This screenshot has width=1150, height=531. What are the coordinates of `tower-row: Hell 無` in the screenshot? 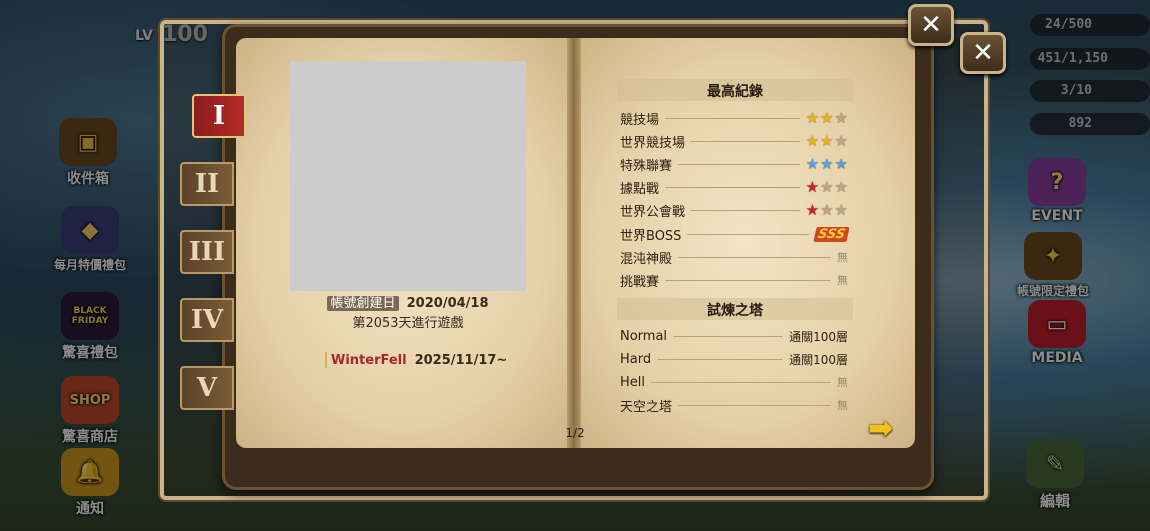 It's located at (734, 382).